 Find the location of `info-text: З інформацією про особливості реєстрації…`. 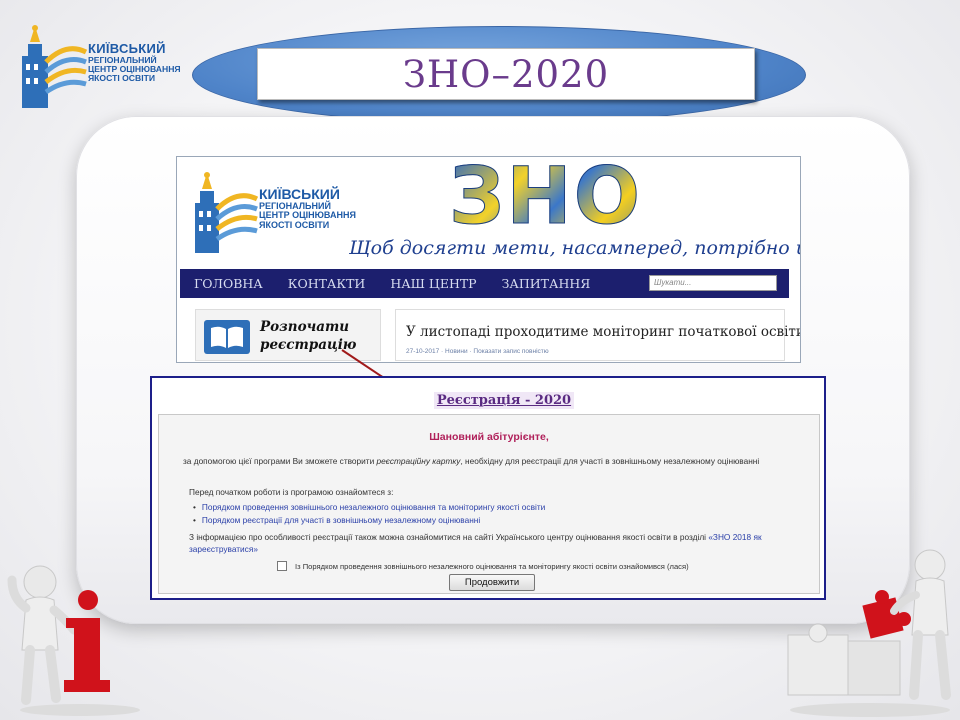

info-text: З інформацією про особливості реєстрації… is located at coordinates (504, 543).